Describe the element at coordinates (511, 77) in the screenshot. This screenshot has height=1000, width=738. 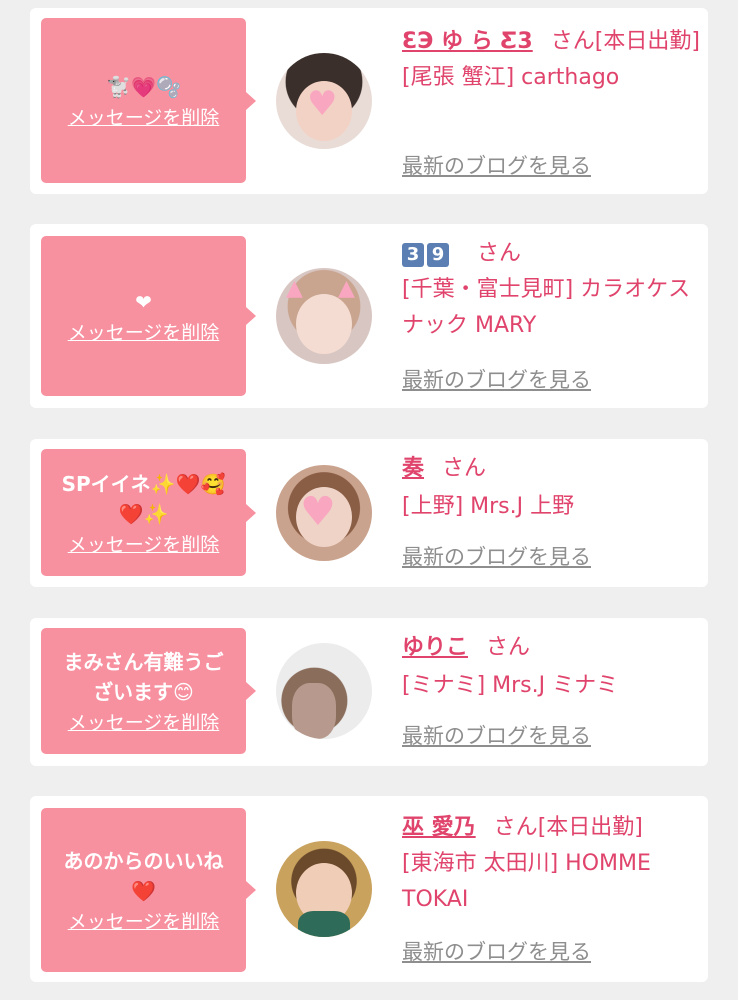
I see `shop-name: [尾張 蟹江] carthago` at that location.